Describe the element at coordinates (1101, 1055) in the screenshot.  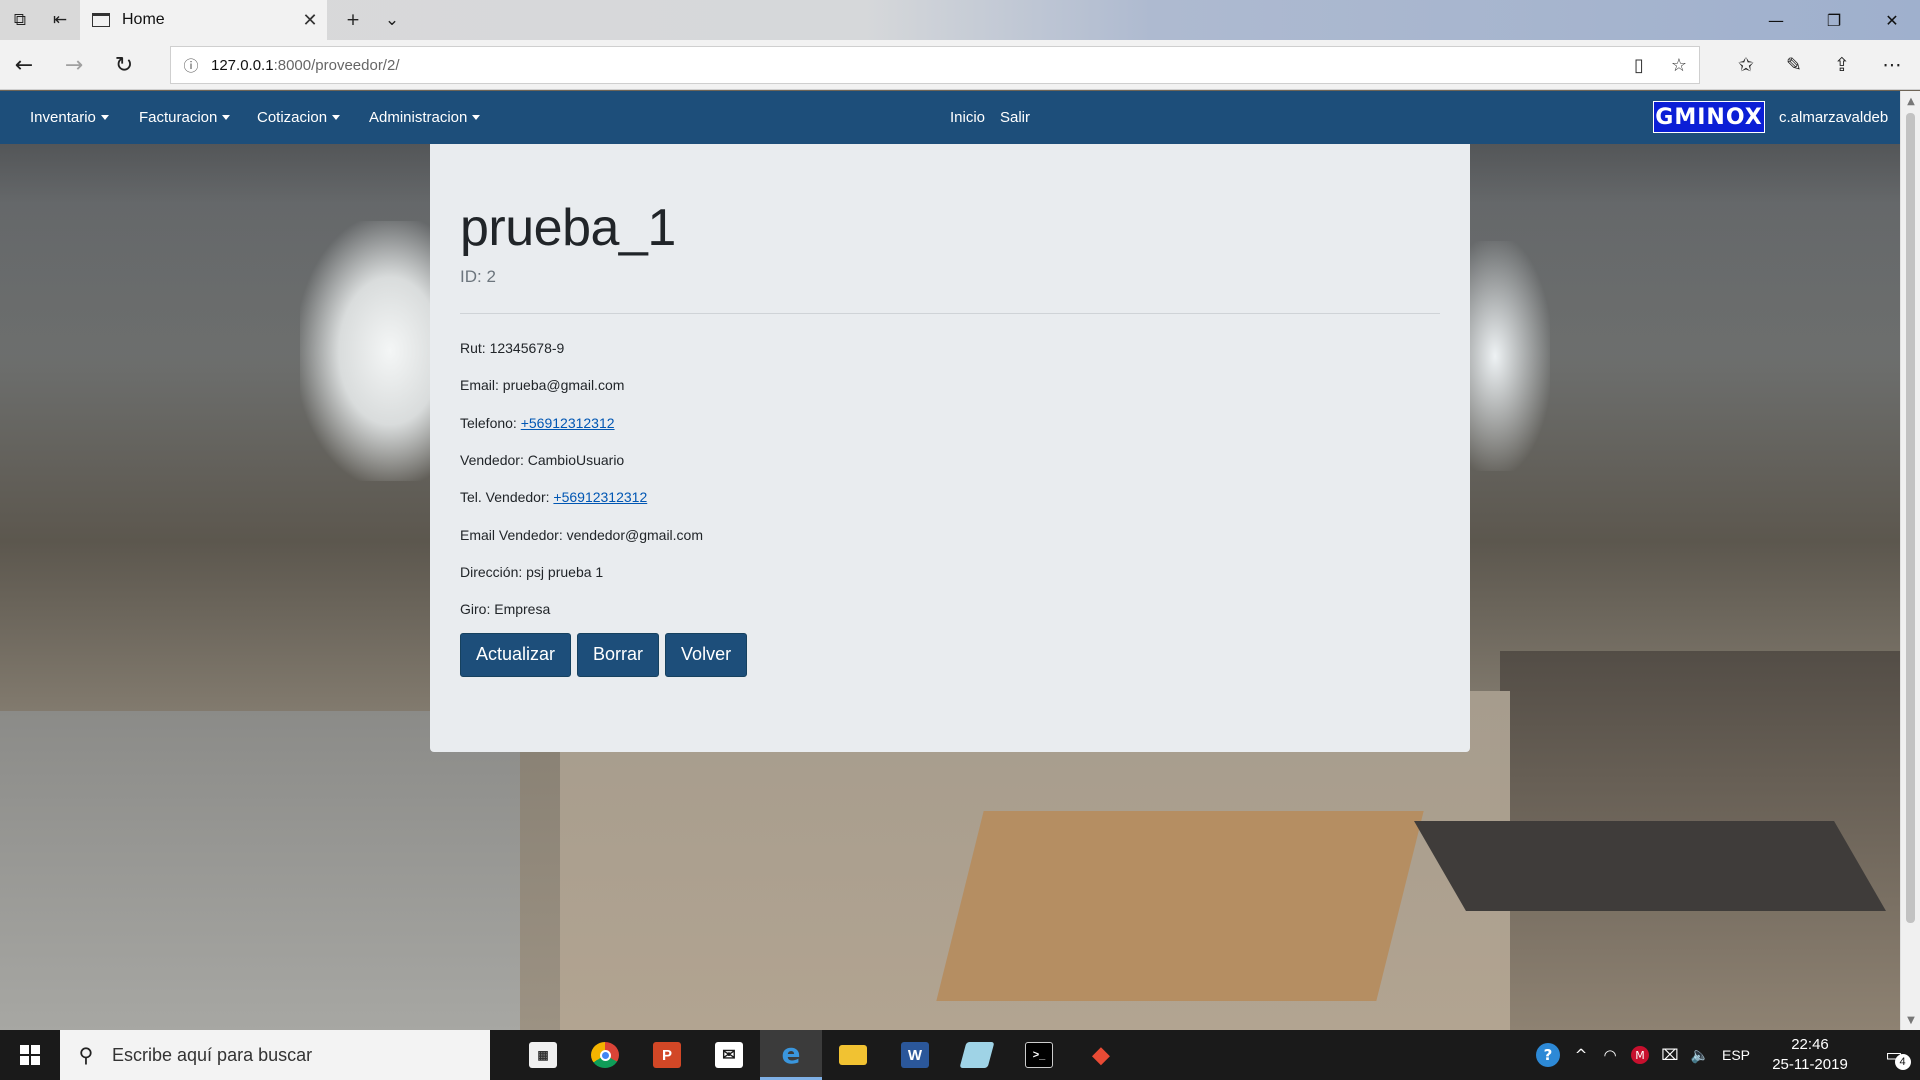
I see `git-app-icon: ◆` at that location.